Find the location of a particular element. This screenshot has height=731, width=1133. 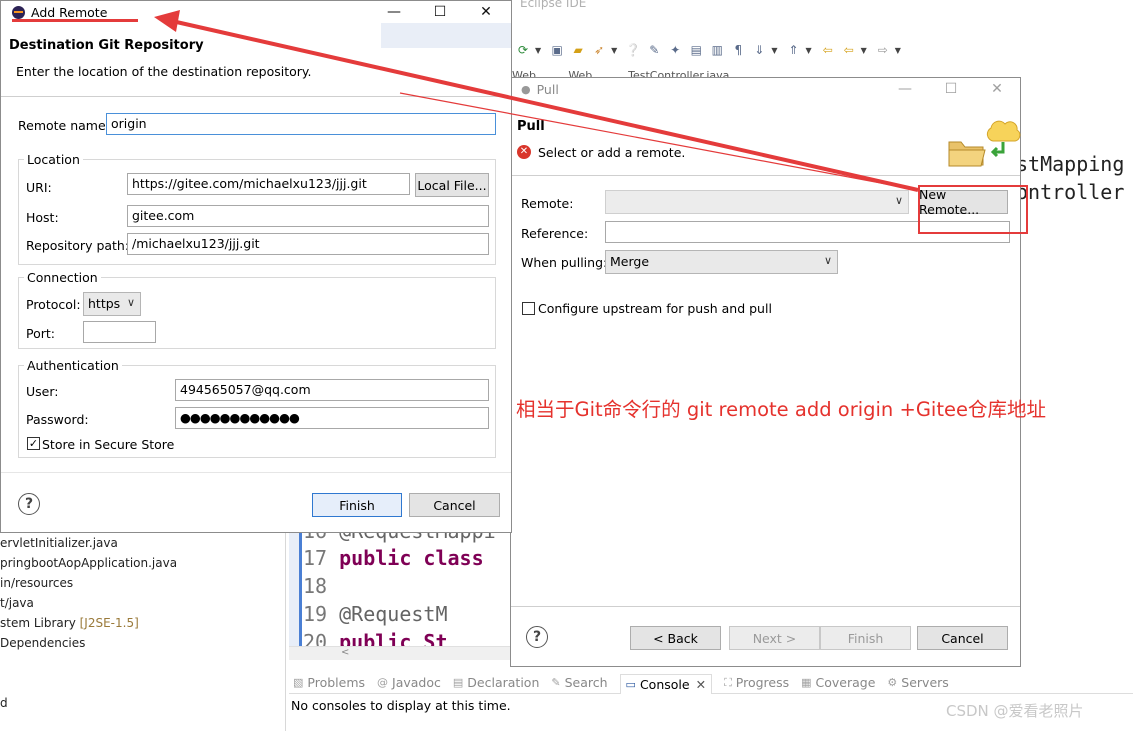

editor-horizontal-scrollbar: < is located at coordinates (401, 653).